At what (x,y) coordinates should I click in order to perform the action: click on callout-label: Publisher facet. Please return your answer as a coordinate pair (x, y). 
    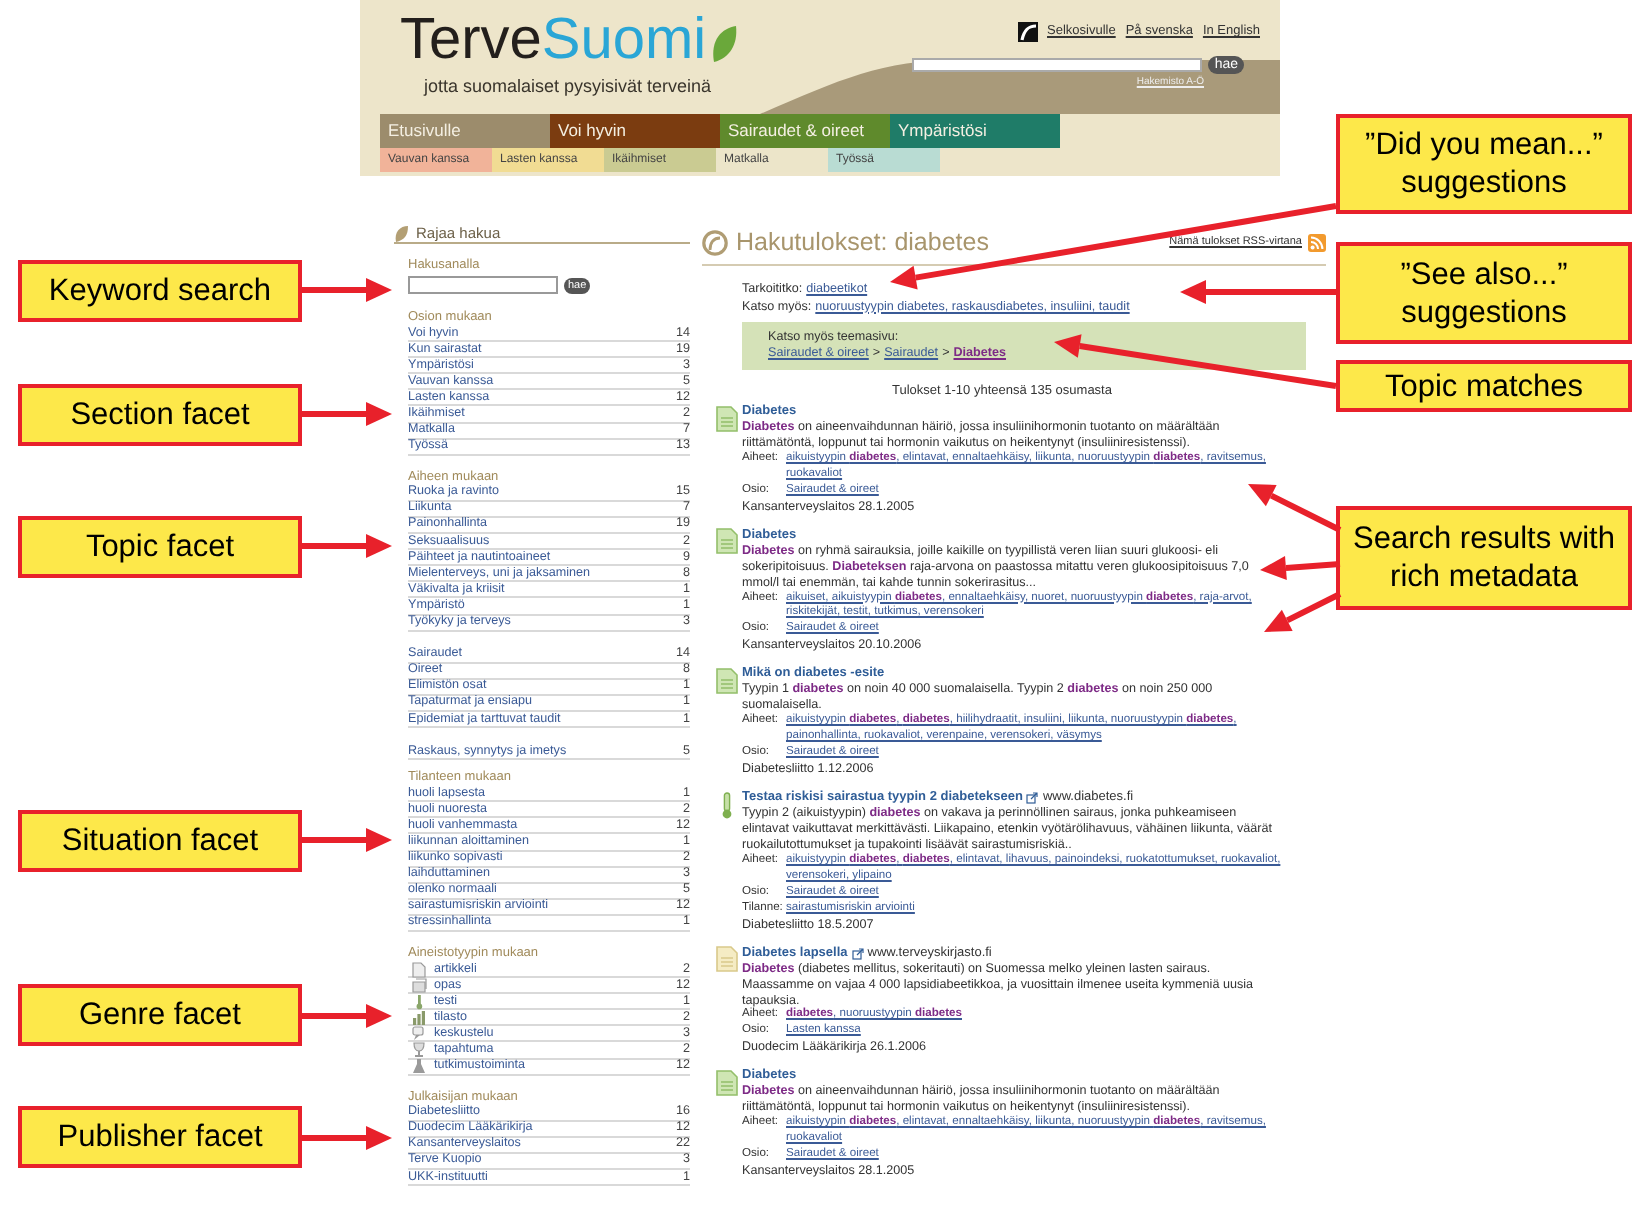
    Looking at the image, I should click on (160, 1137).